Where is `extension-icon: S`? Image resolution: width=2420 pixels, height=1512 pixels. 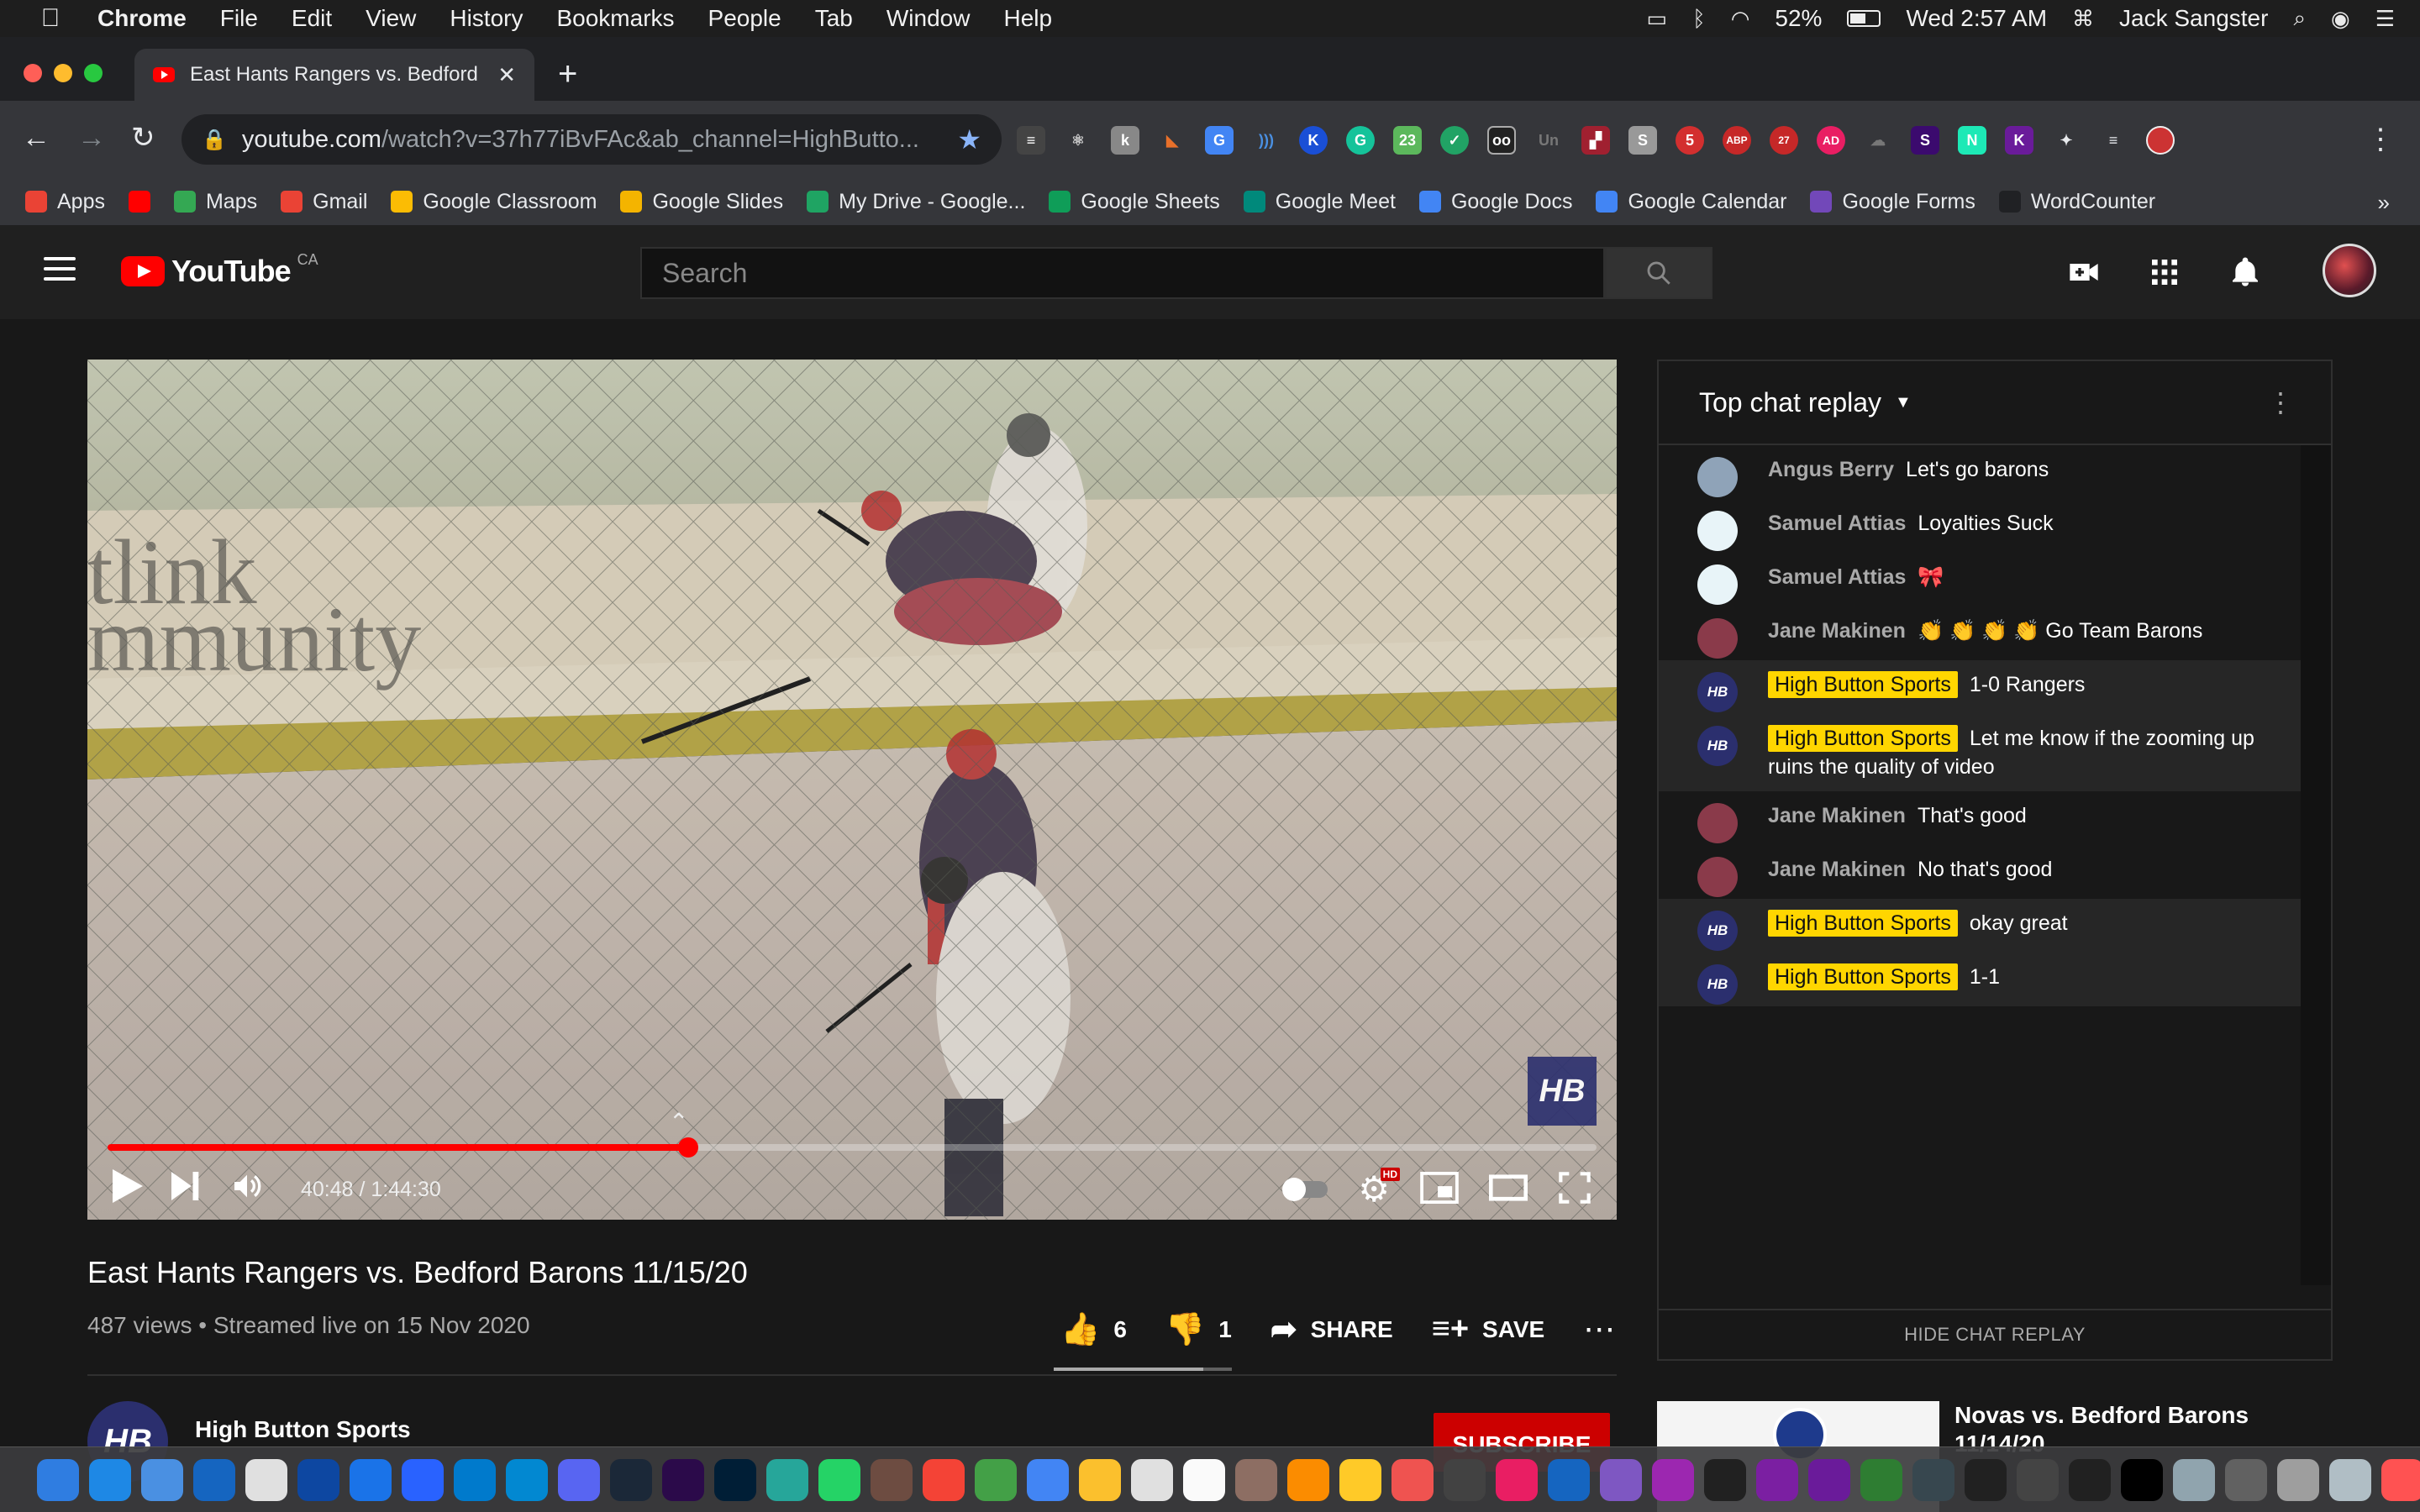
extension-icon: S is located at coordinates (1643, 140).